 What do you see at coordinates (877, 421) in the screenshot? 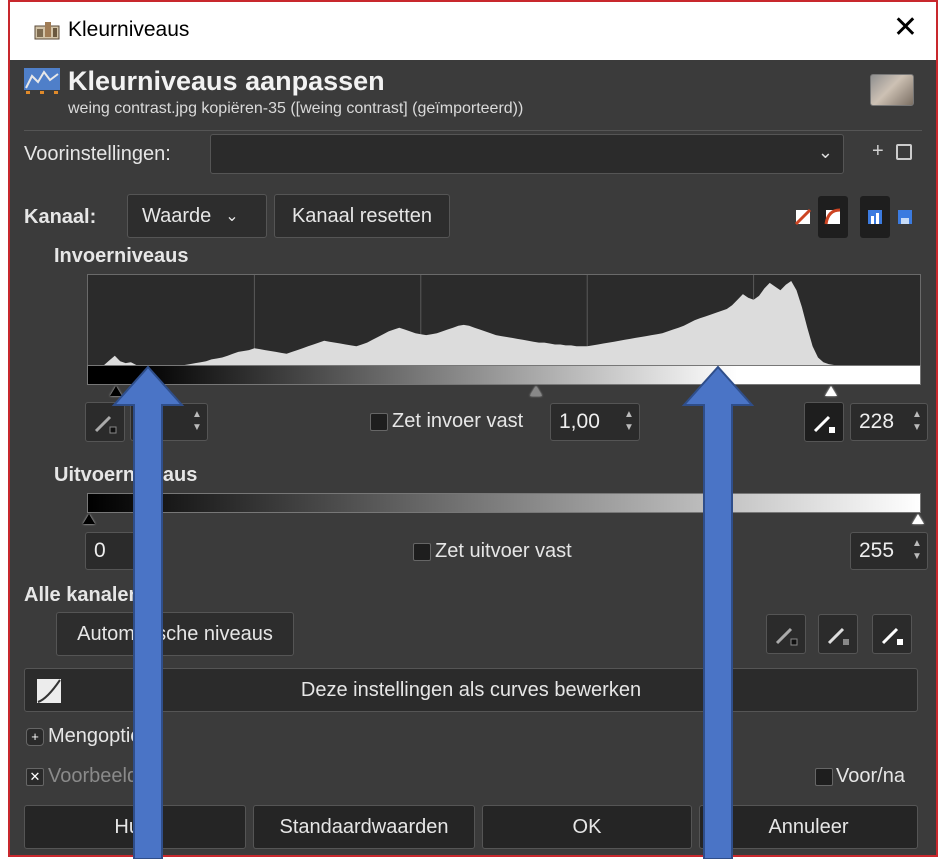
I see `input-white-value: 228` at bounding box center [877, 421].